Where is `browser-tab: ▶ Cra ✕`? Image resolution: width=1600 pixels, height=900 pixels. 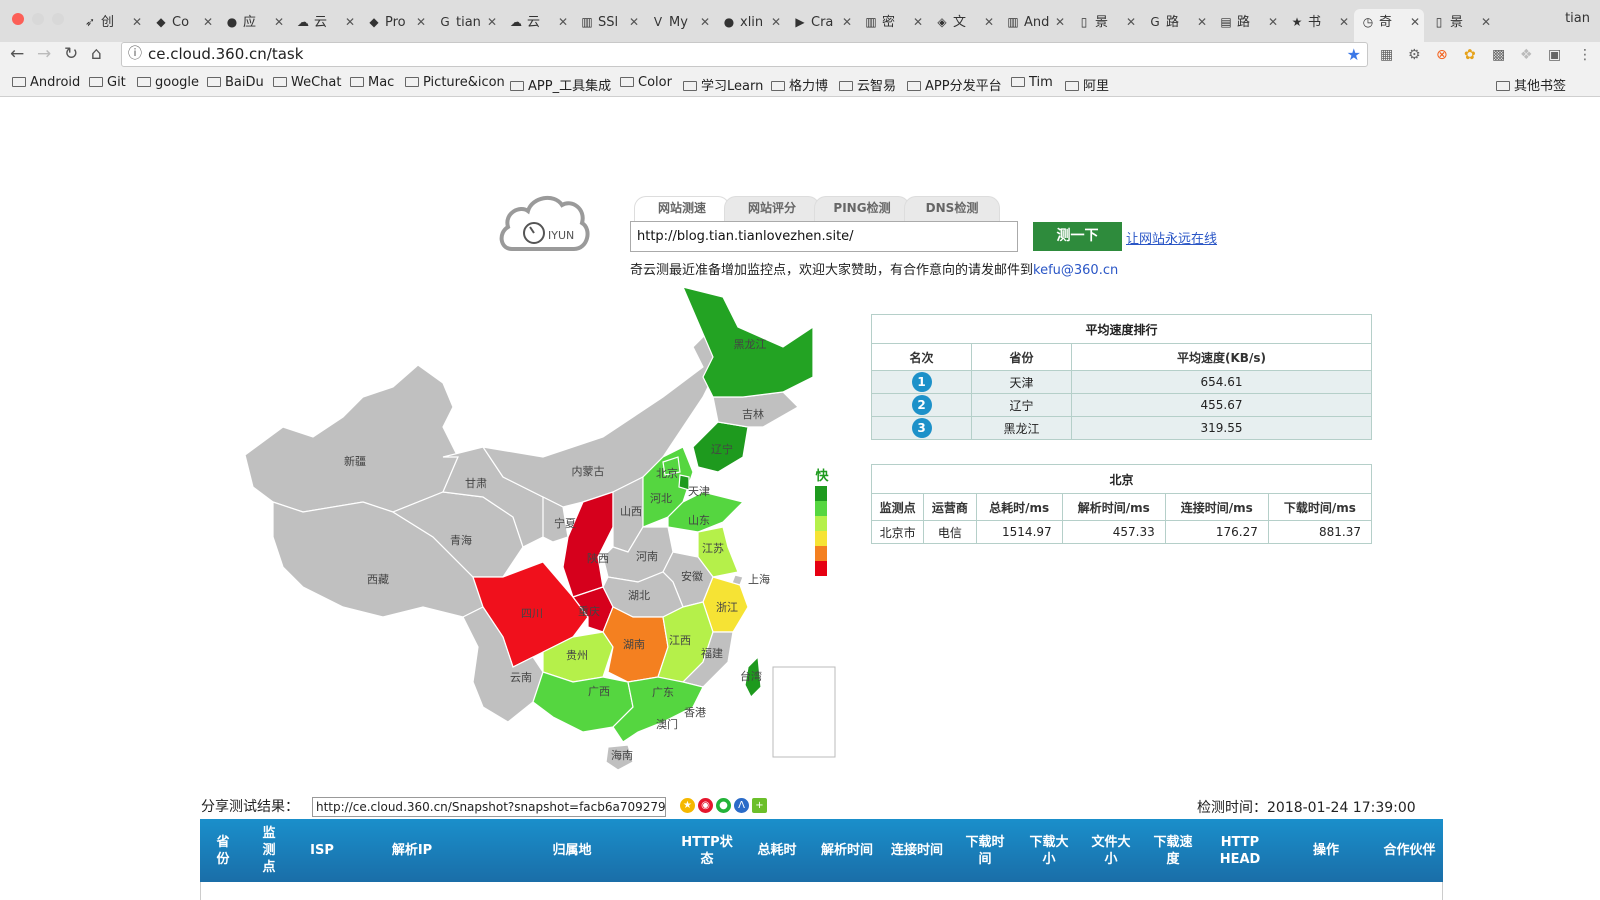 browser-tab: ▶ Cra ✕ is located at coordinates (821, 25).